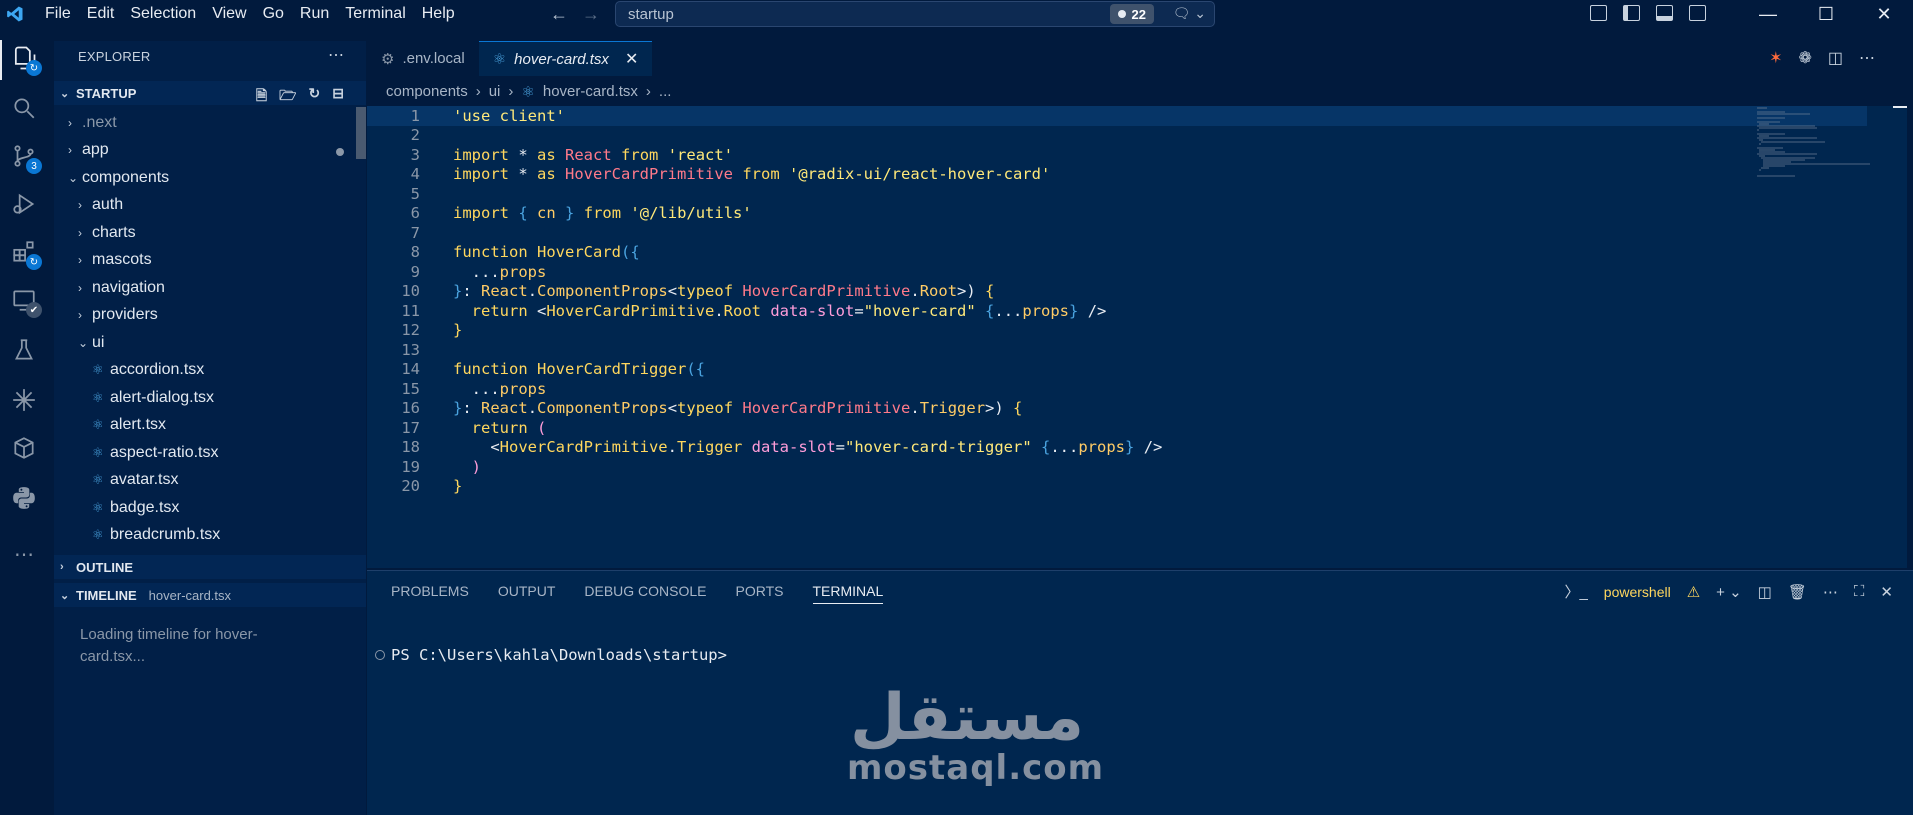 Image resolution: width=1913 pixels, height=815 pixels. Describe the element at coordinates (1117, 136) in the screenshot. I see `code-line: 2` at that location.